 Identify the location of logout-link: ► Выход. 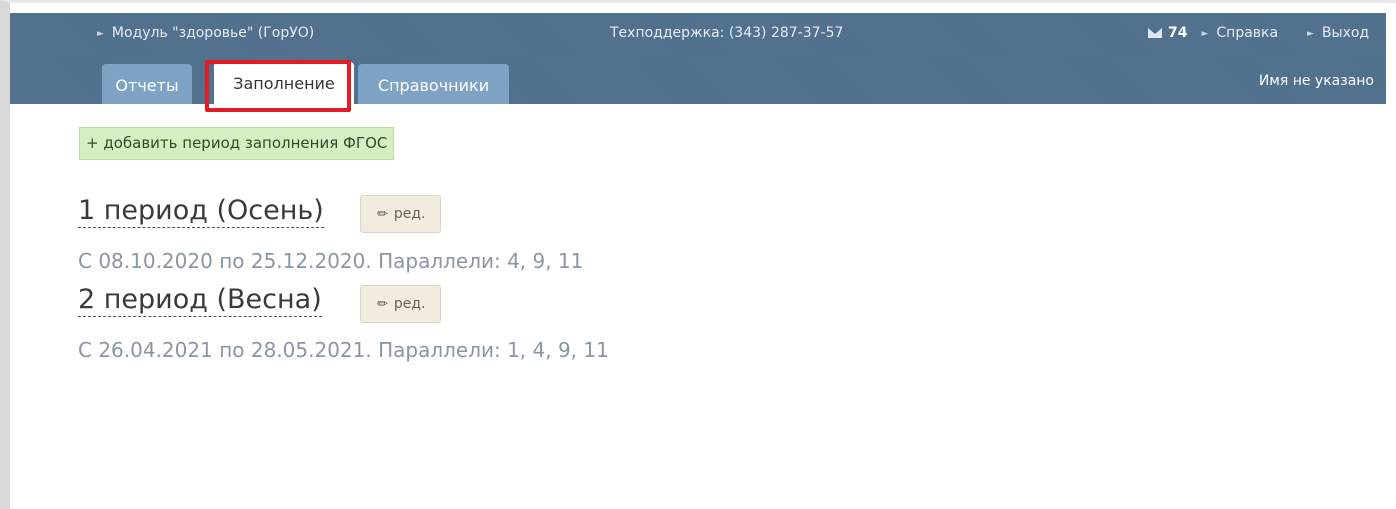
(1338, 33).